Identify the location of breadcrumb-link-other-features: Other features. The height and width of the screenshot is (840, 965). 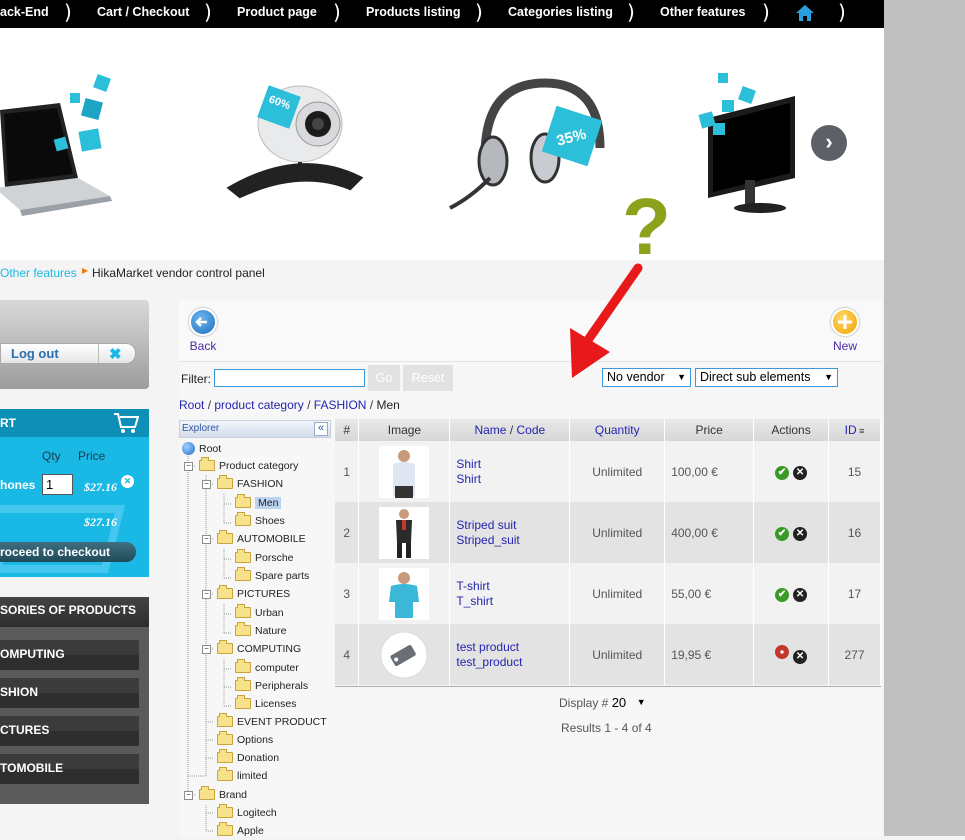
(38, 273).